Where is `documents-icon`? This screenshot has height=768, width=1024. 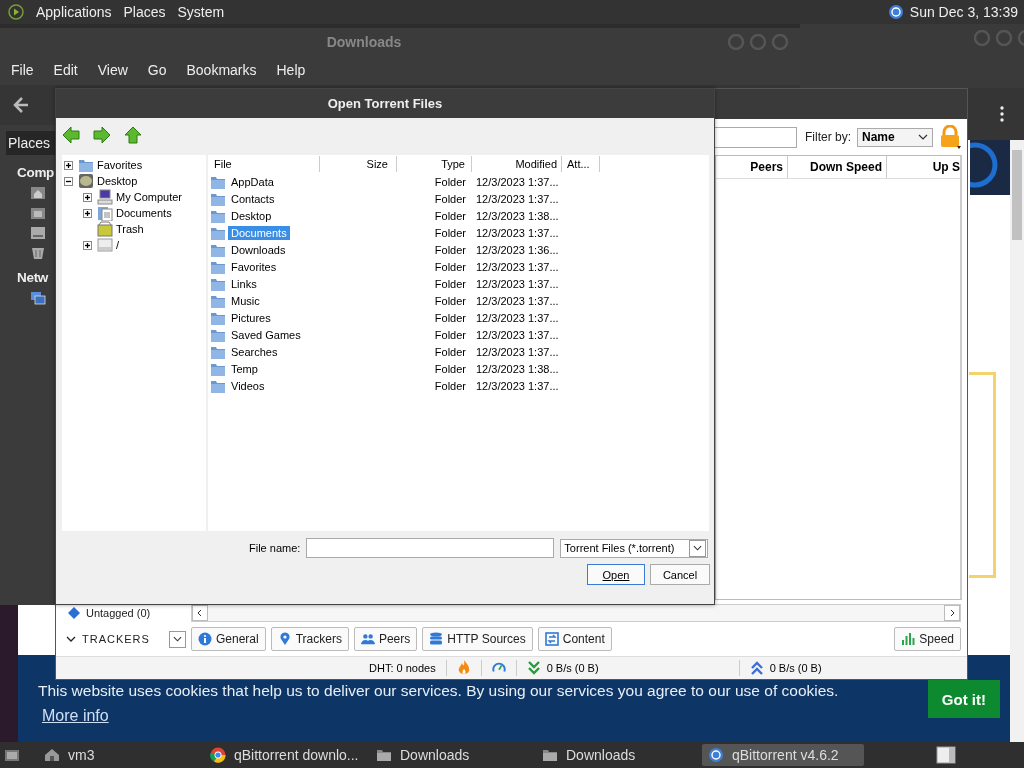
documents-icon is located at coordinates (105, 213).